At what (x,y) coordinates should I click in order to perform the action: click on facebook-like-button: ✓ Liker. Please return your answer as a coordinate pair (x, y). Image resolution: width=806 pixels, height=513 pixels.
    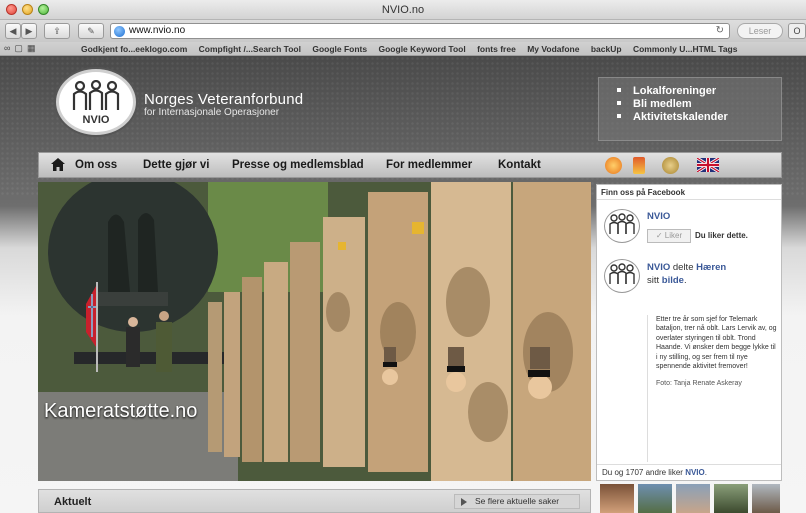
    Looking at the image, I should click on (669, 236).